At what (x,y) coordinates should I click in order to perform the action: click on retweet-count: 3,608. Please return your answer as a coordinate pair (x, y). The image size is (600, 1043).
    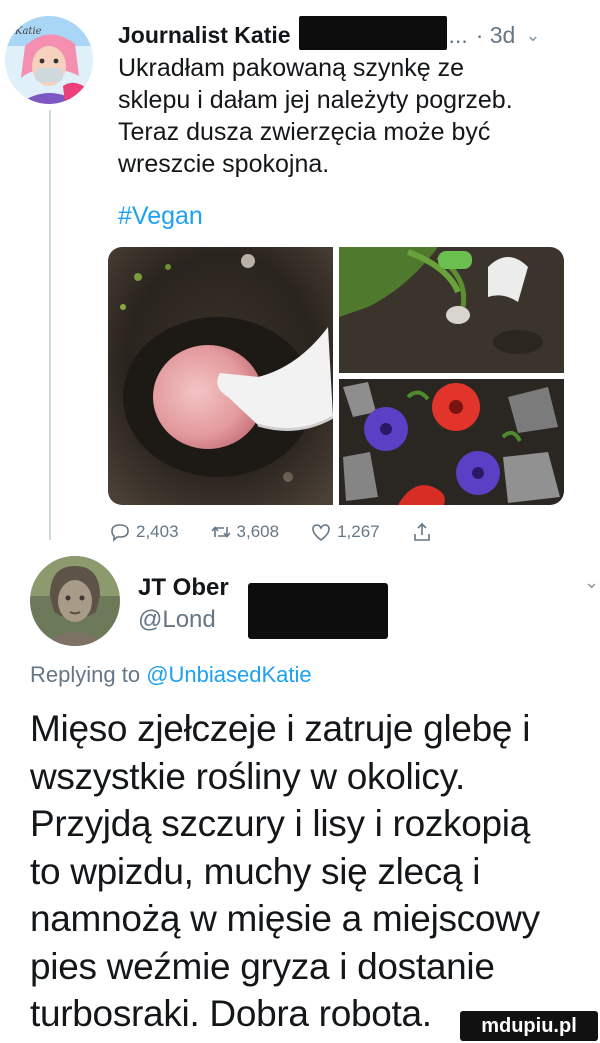
    Looking at the image, I should click on (258, 531).